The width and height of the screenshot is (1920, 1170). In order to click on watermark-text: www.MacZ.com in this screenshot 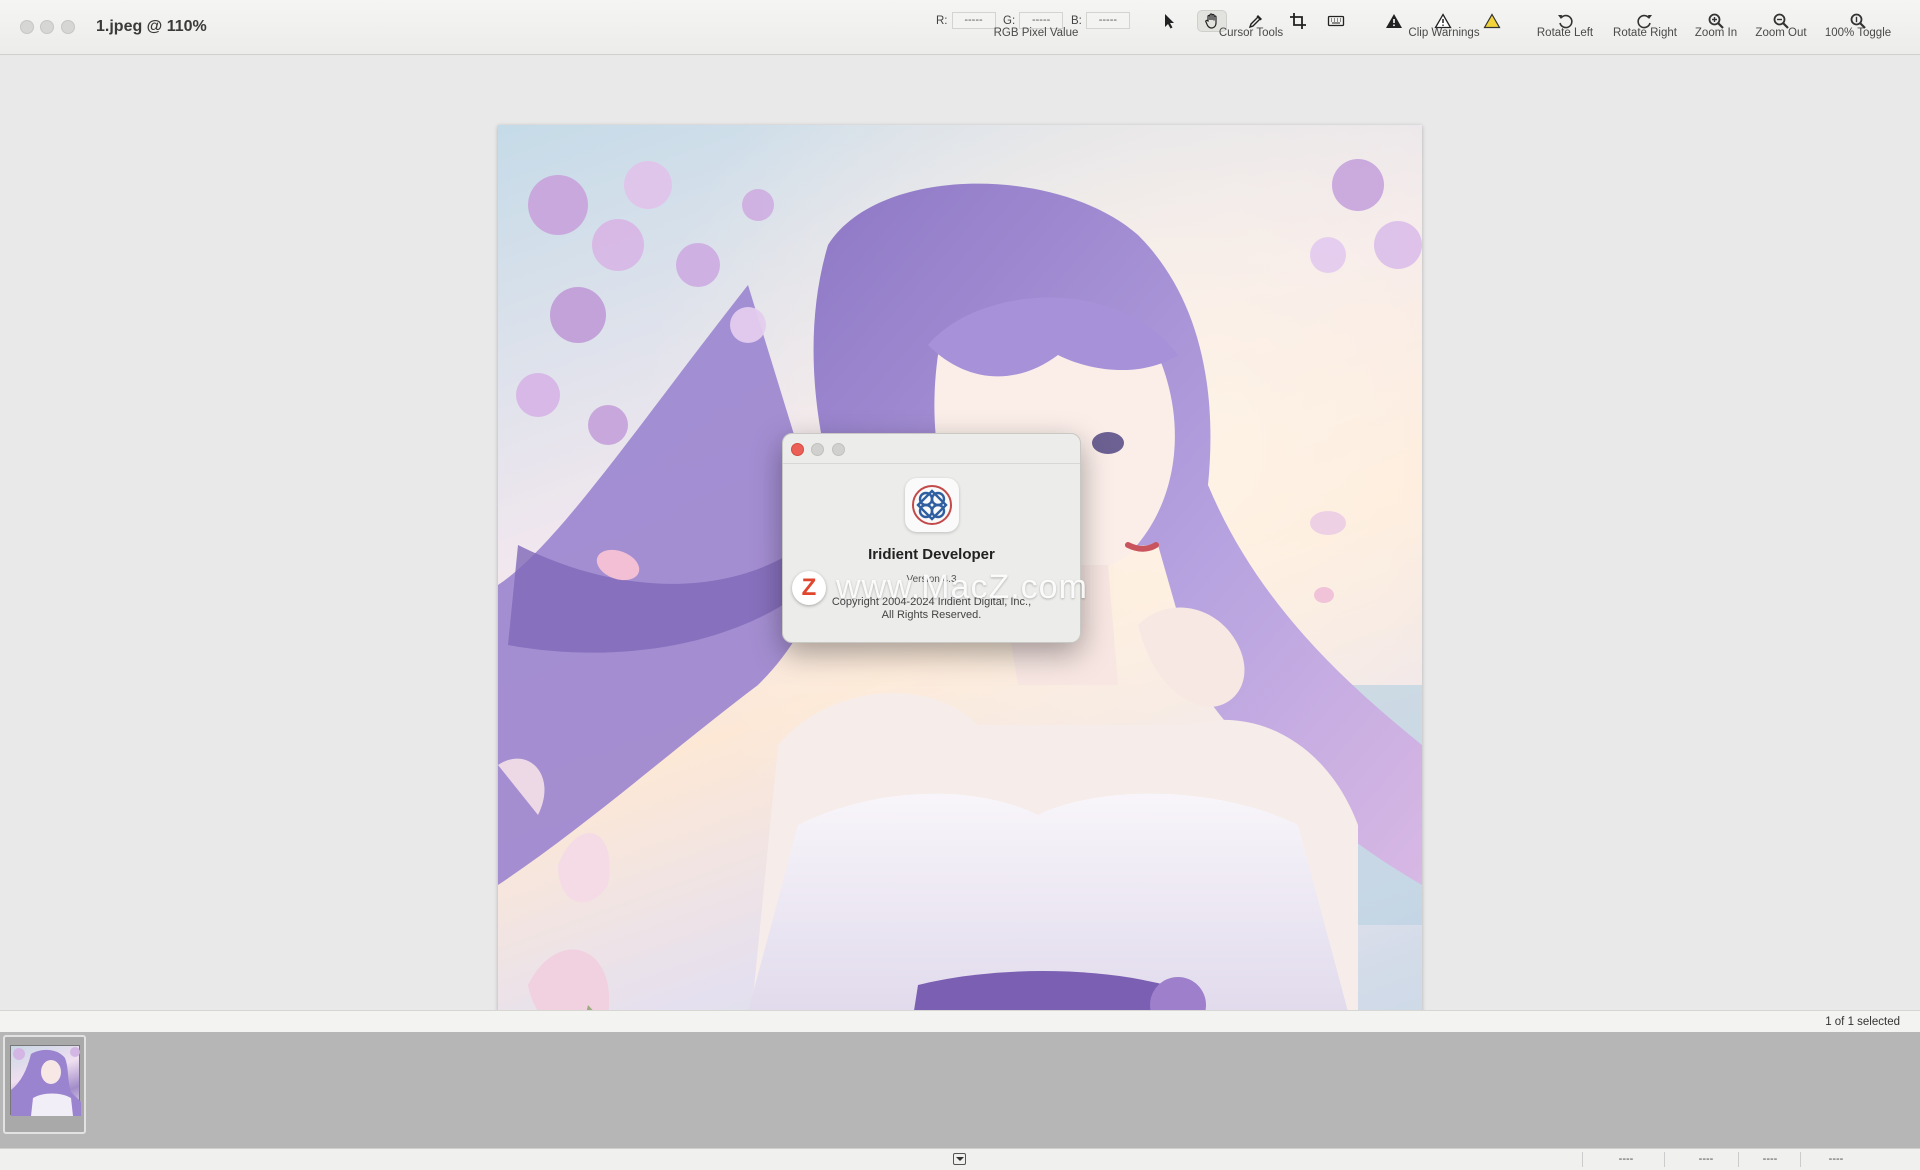, I will do `click(962, 587)`.